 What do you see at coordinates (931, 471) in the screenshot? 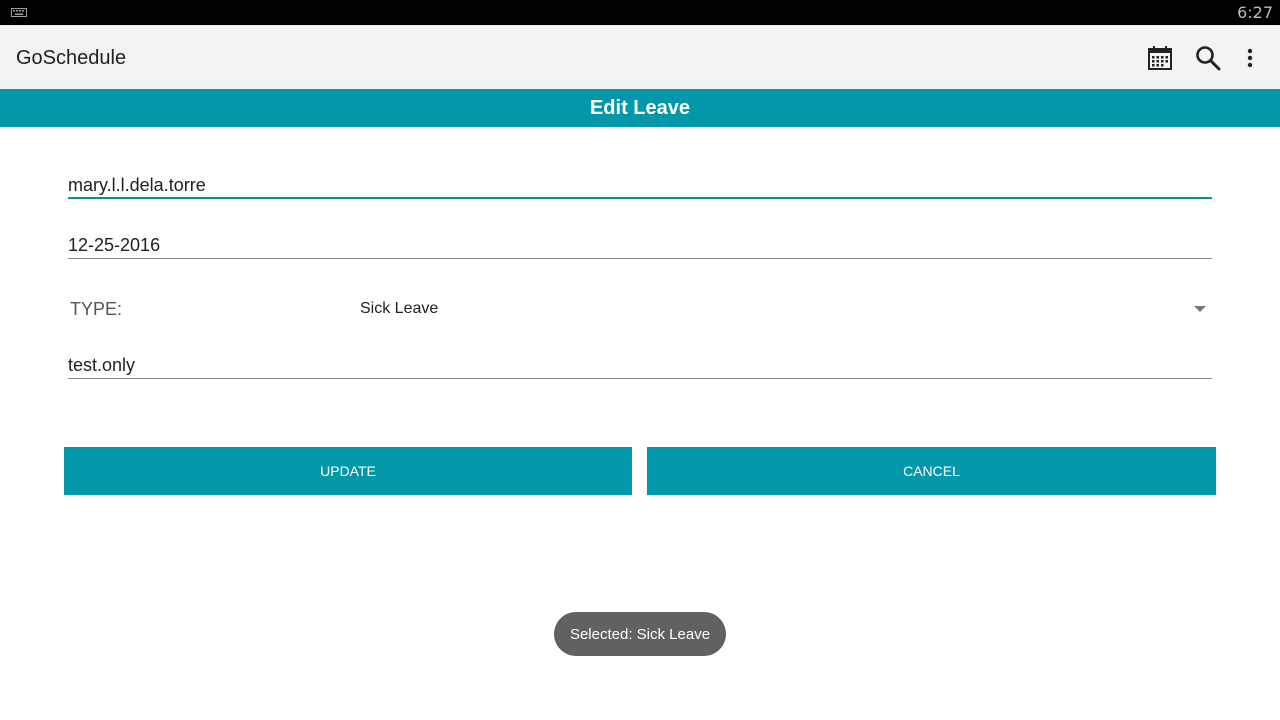
I see `cancel-button: CANCEL` at bounding box center [931, 471].